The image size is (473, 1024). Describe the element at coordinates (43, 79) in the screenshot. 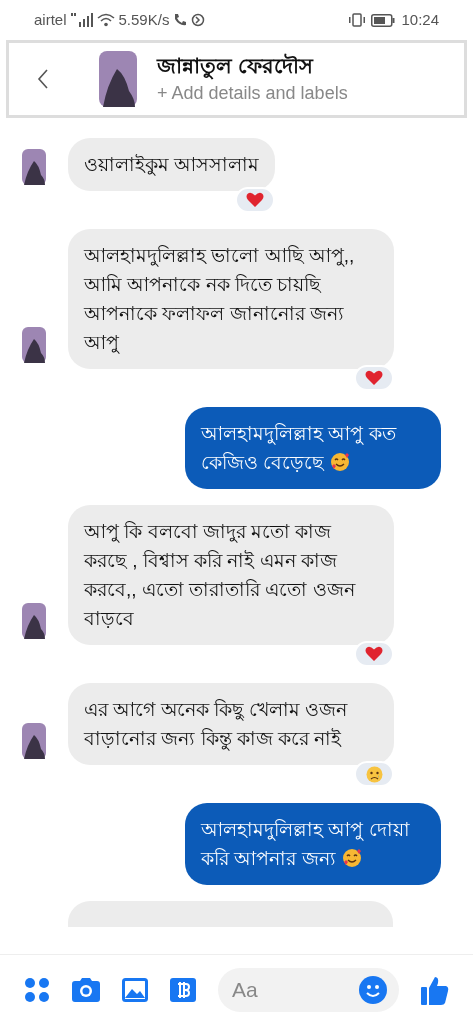

I see `back-icon` at that location.